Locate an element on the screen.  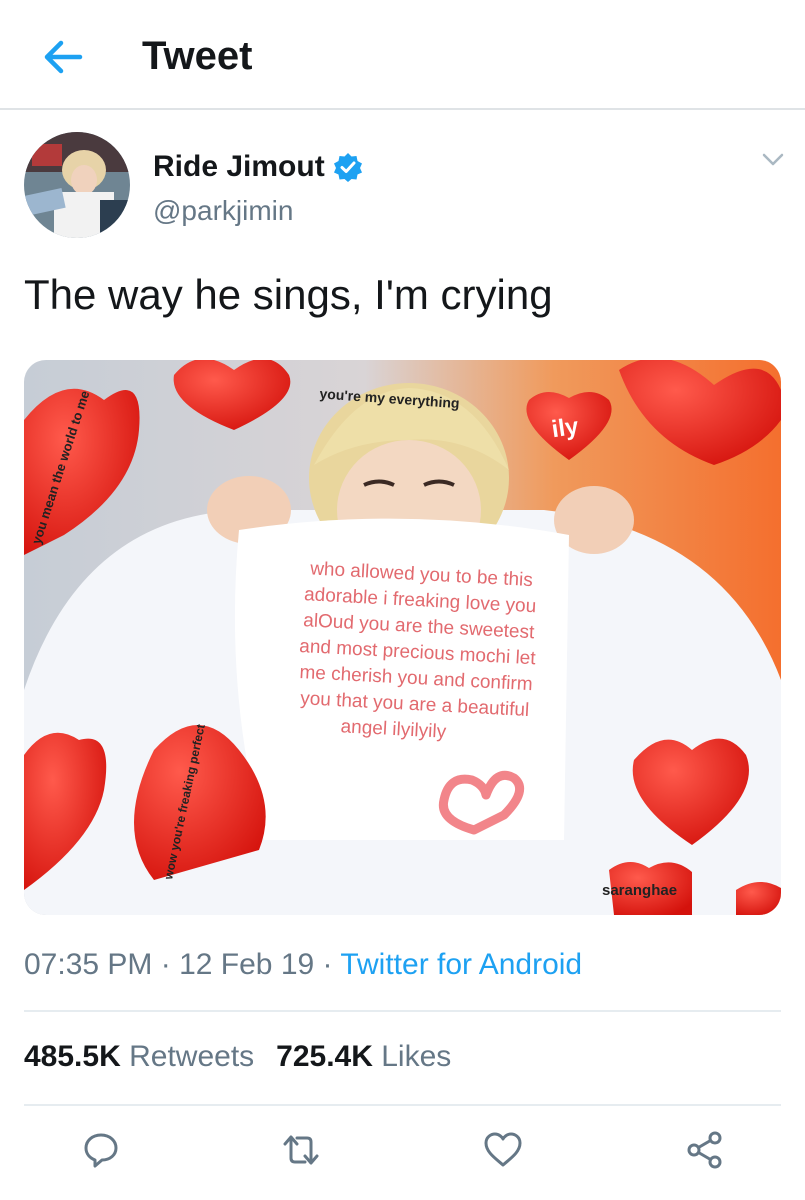
like-button is located at coordinates (503, 1150).